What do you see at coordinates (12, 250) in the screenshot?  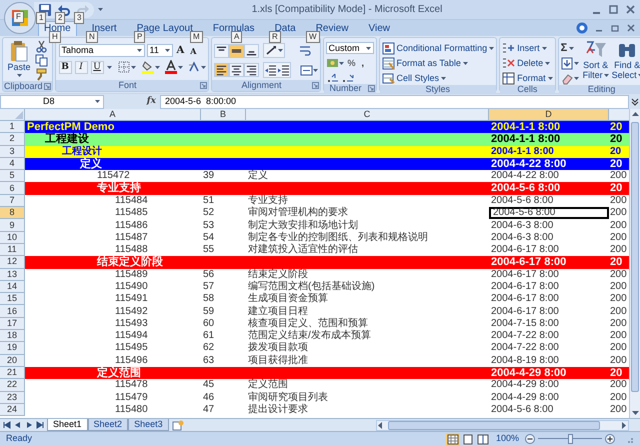 I see `row-header: 11` at bounding box center [12, 250].